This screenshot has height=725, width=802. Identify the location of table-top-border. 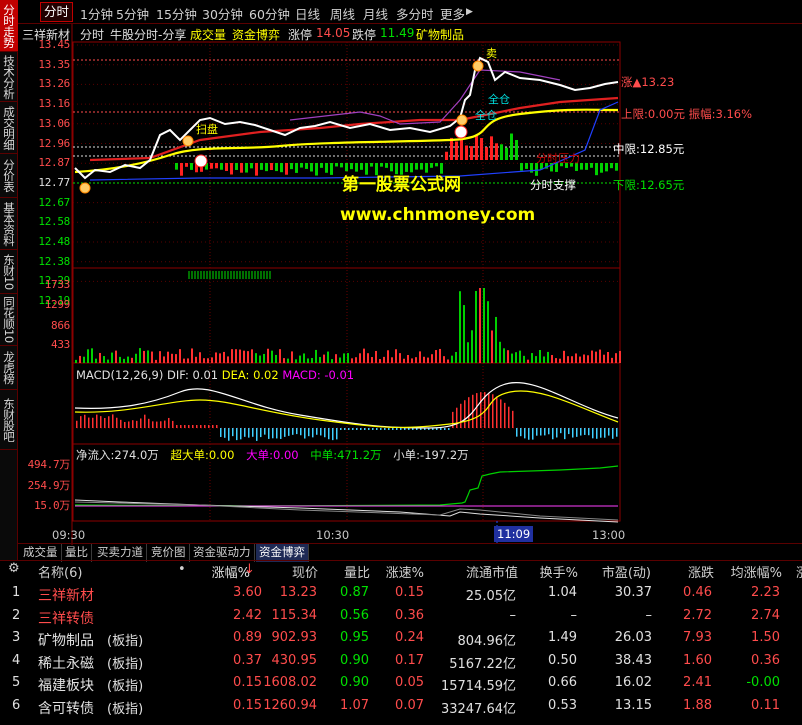
(401, 560).